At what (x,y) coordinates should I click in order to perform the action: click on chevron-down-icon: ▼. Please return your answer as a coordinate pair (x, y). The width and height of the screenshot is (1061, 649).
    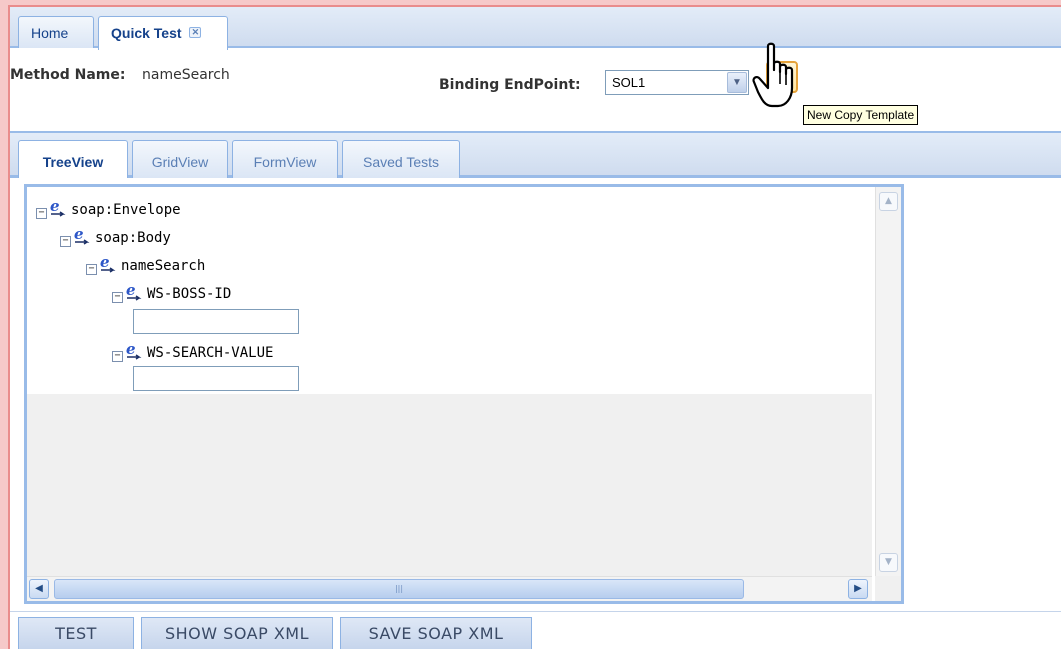
    Looking at the image, I should click on (737, 82).